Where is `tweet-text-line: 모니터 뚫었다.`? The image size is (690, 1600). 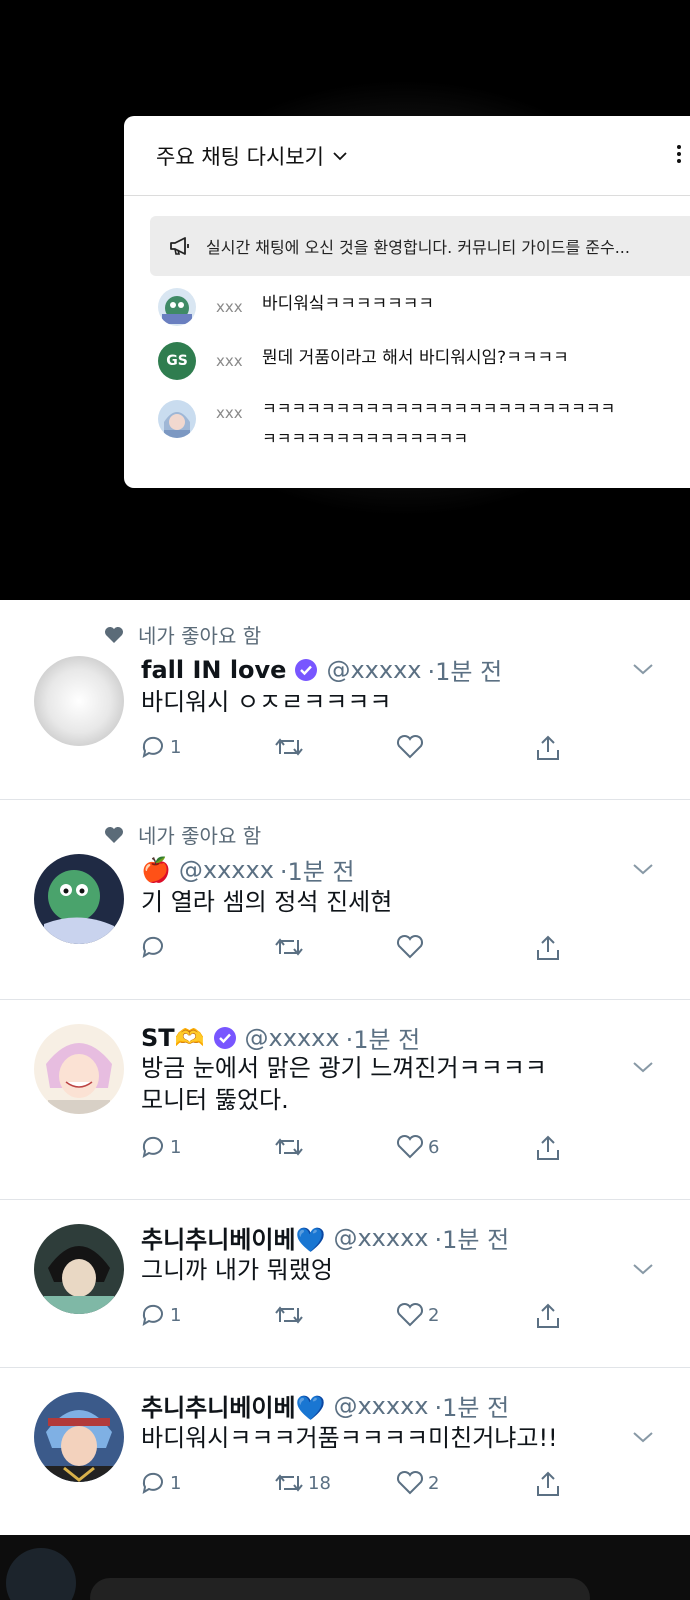 tweet-text-line: 모니터 뚫었다. is located at coordinates (215, 1100).